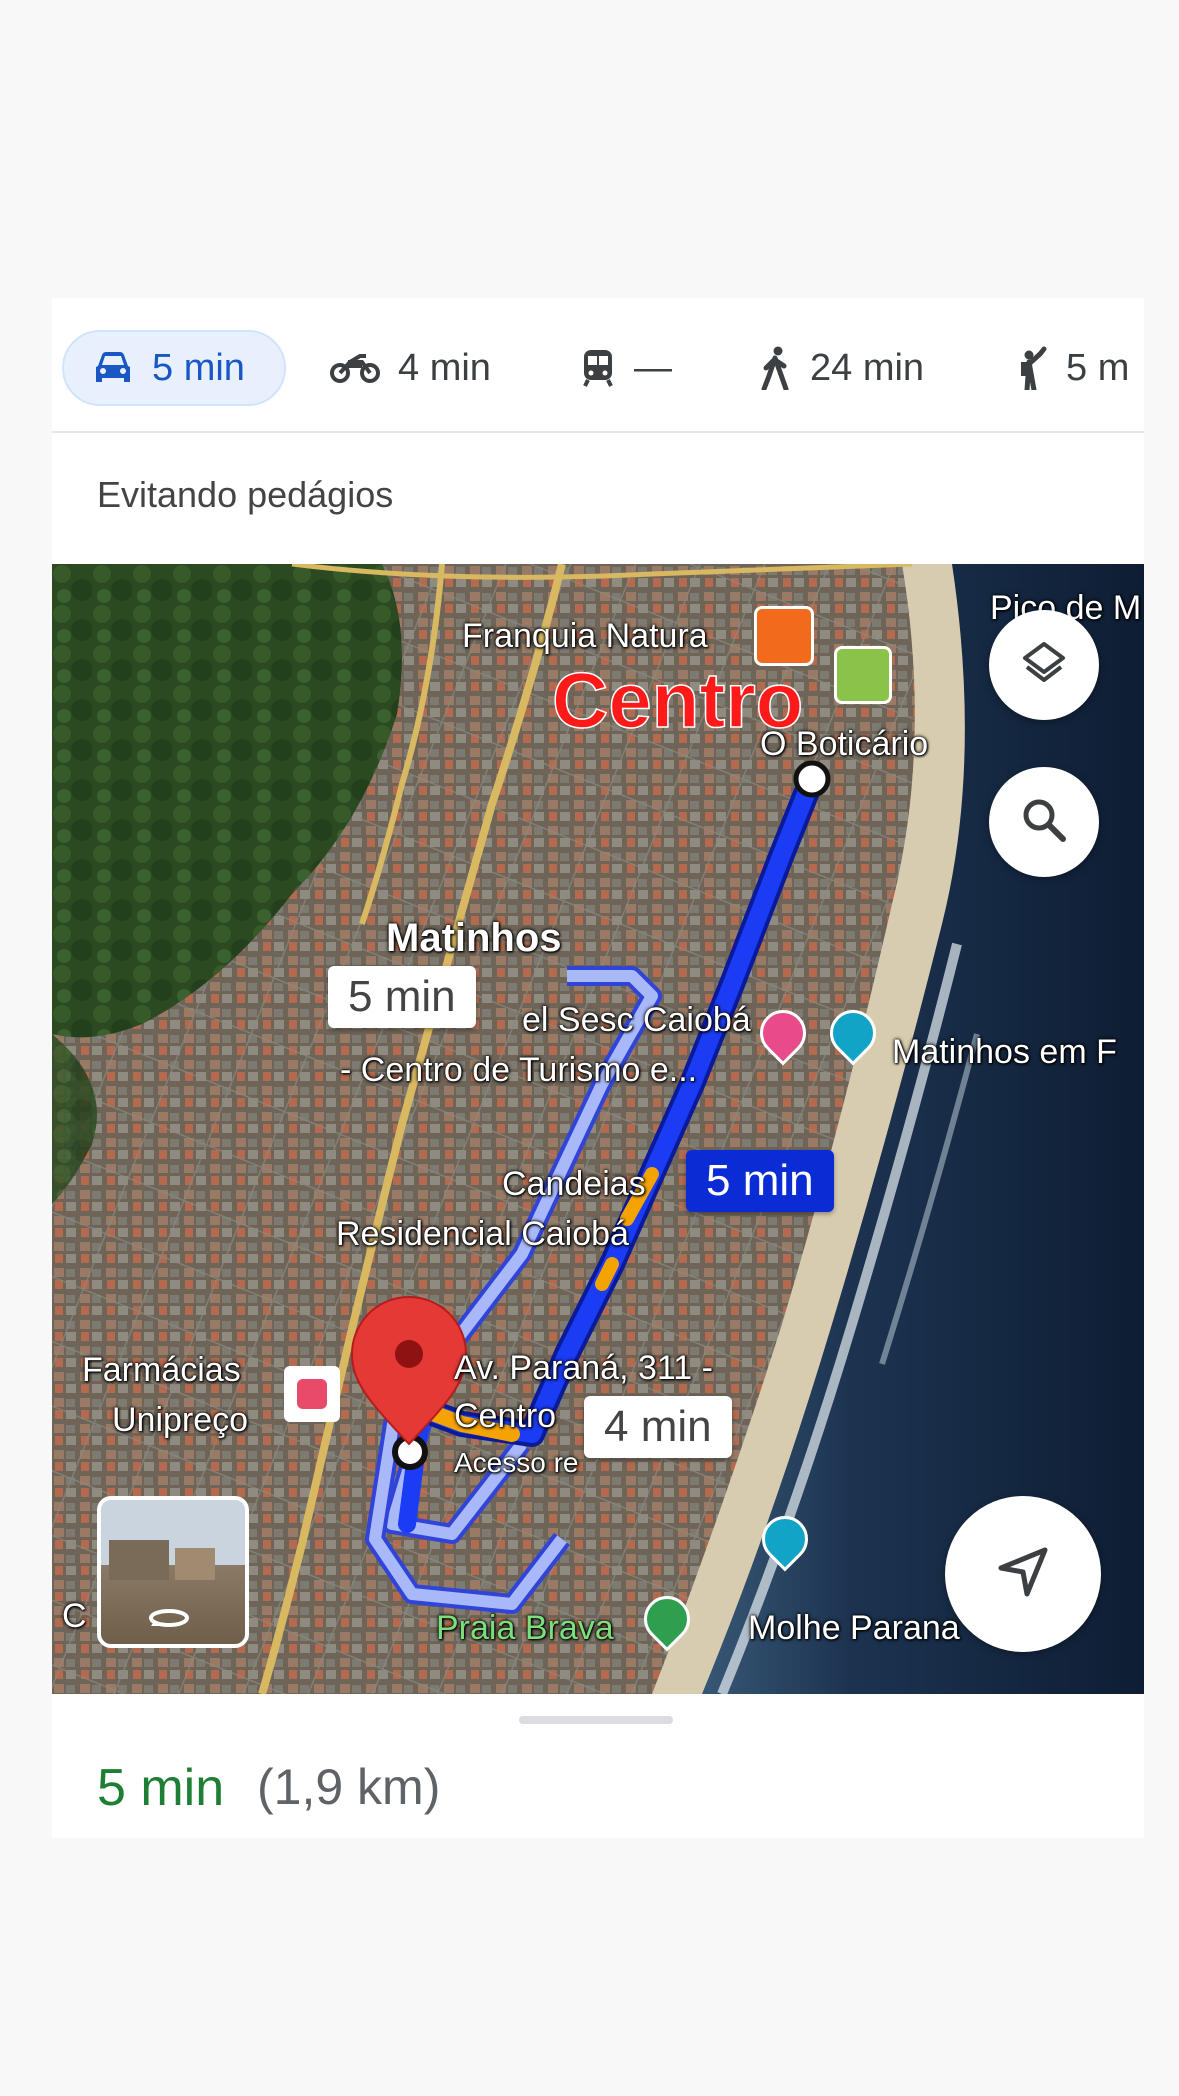 Image resolution: width=1179 pixels, height=2096 pixels. What do you see at coordinates (198, 367) in the screenshot?
I see `mode-driving-label: 5 min` at bounding box center [198, 367].